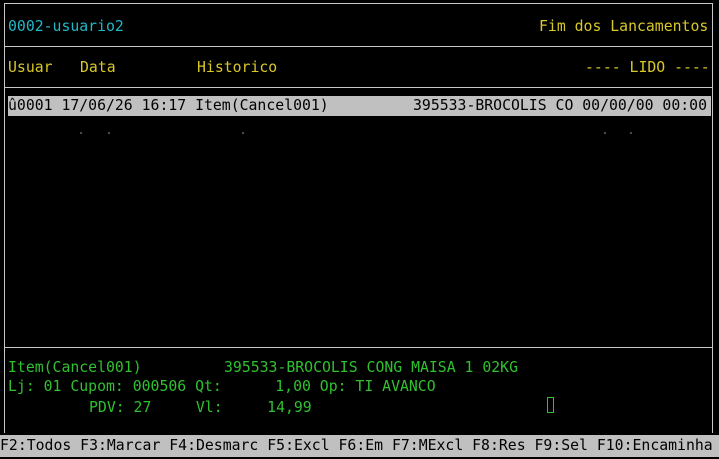 The width and height of the screenshot is (719, 459). I want to click on detail-pdv-value: PDV: 27 Vl: 14,99, so click(200, 407).